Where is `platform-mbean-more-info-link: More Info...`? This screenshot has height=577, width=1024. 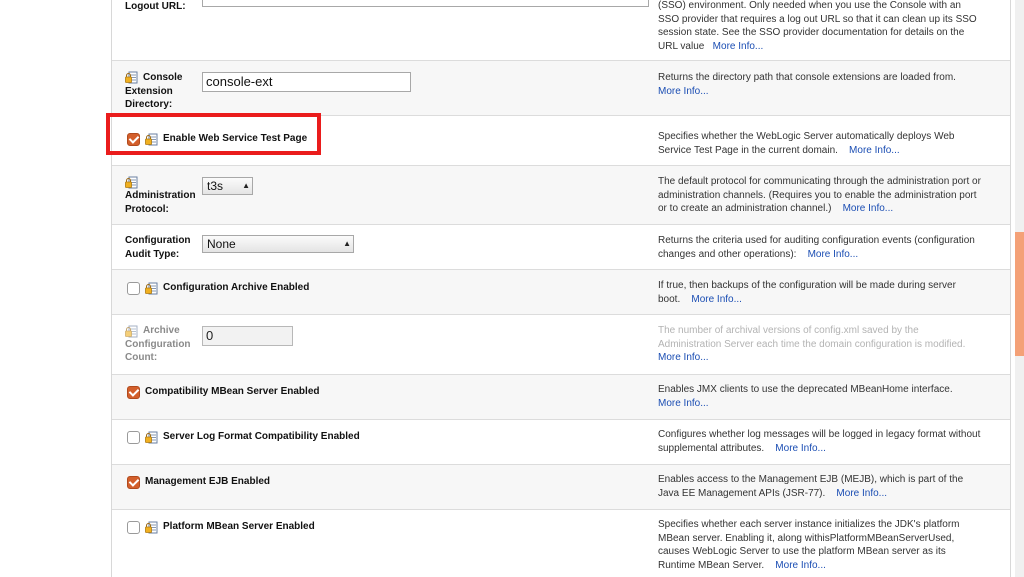
platform-mbean-more-info-link: More Info... is located at coordinates (800, 565).